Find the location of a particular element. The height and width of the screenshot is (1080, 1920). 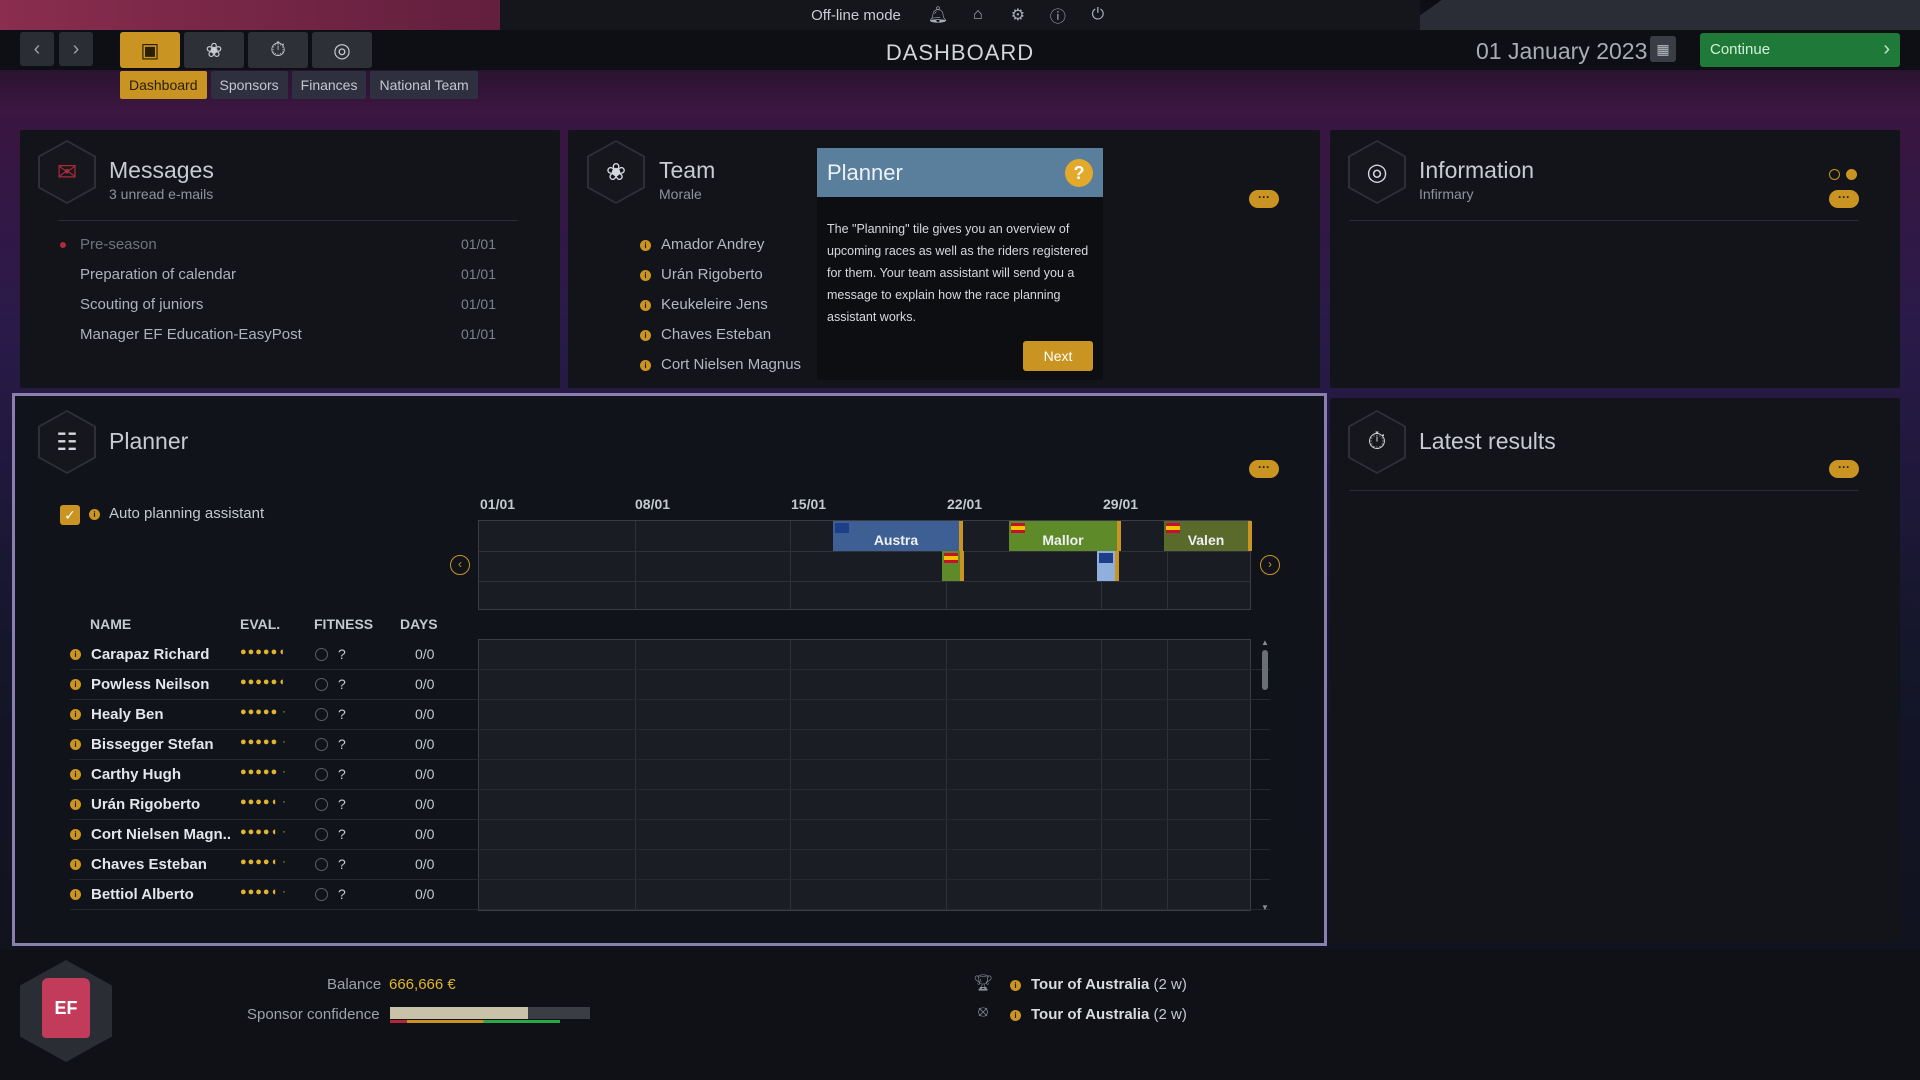

race-block-valencia: Valen is located at coordinates (1208, 536).